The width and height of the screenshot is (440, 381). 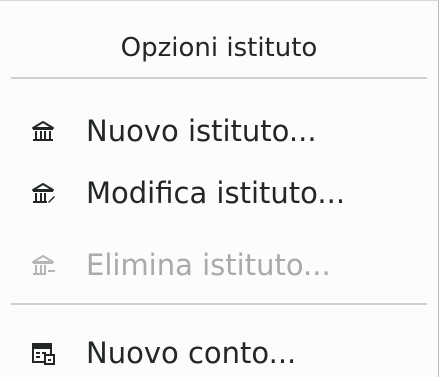 I want to click on bank-delete-icon, so click(x=43, y=265).